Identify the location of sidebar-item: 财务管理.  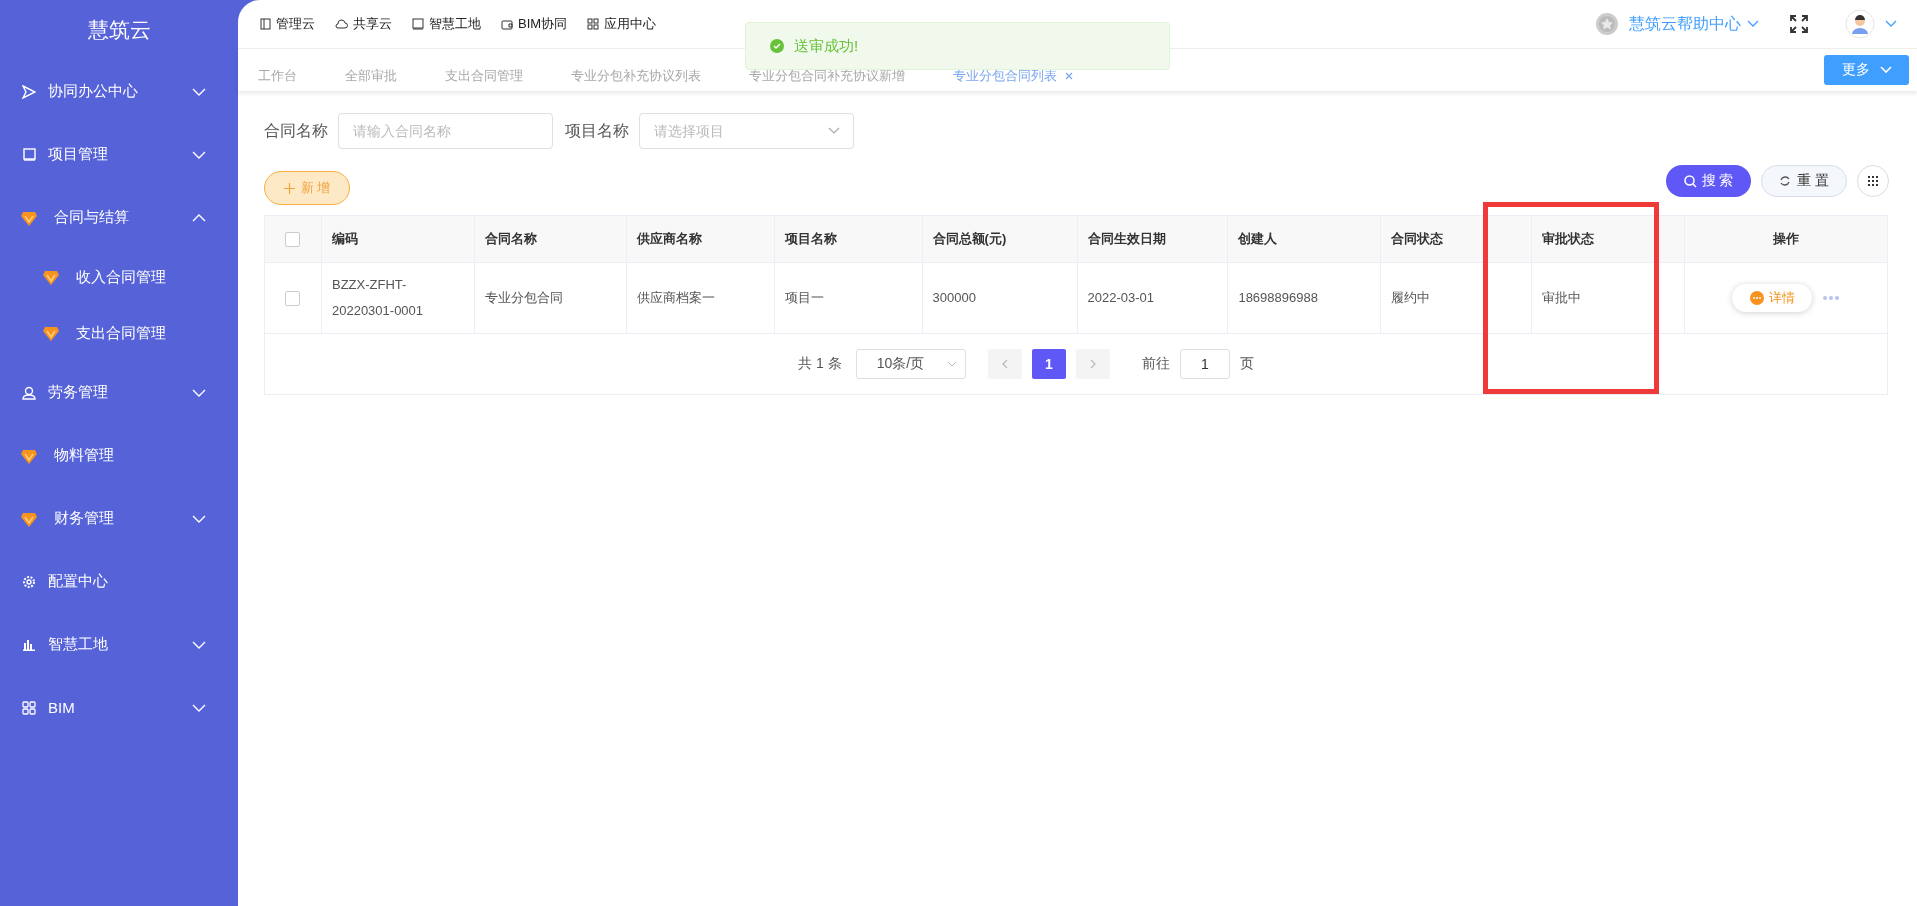
(119, 518).